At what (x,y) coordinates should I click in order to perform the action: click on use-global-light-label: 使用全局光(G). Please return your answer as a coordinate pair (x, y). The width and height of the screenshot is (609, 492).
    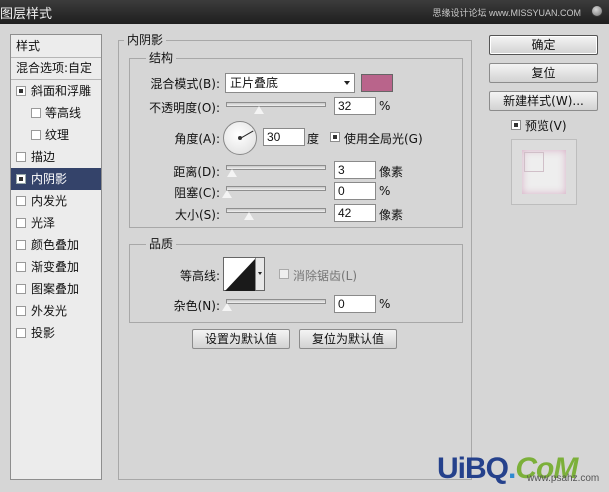
    Looking at the image, I should click on (383, 138).